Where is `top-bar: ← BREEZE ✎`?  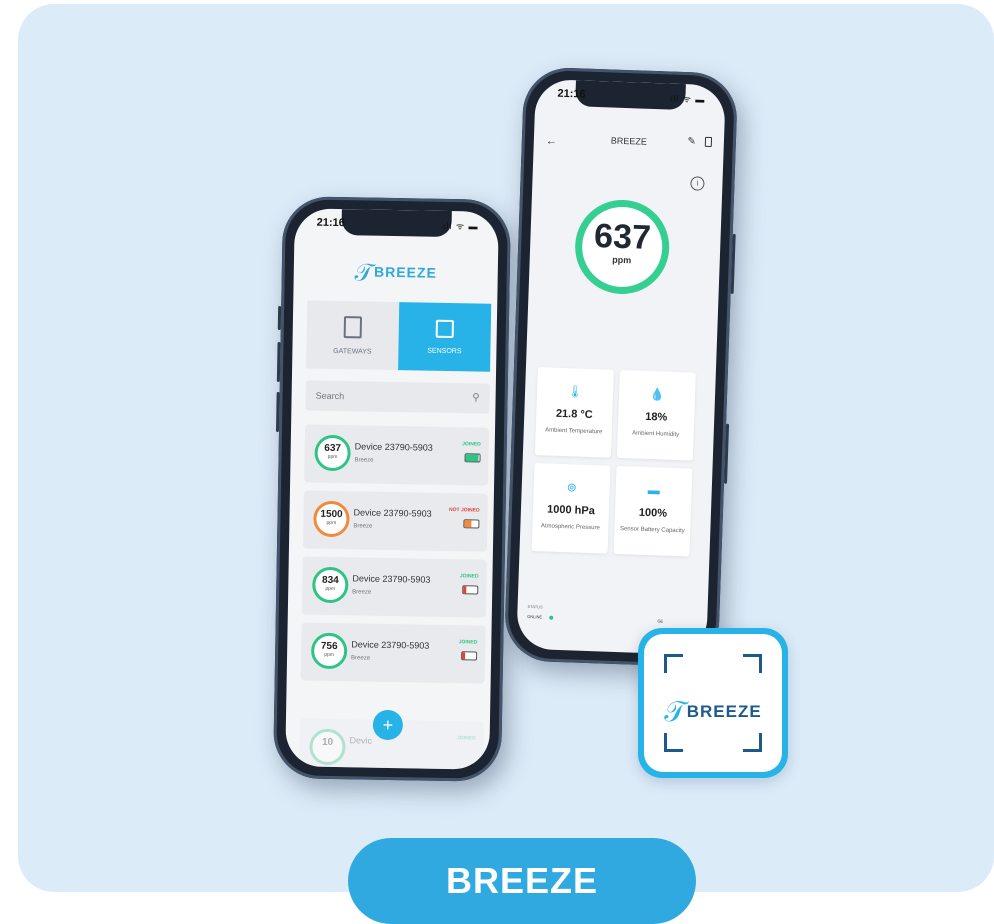 top-bar: ← BREEZE ✎ is located at coordinates (628, 145).